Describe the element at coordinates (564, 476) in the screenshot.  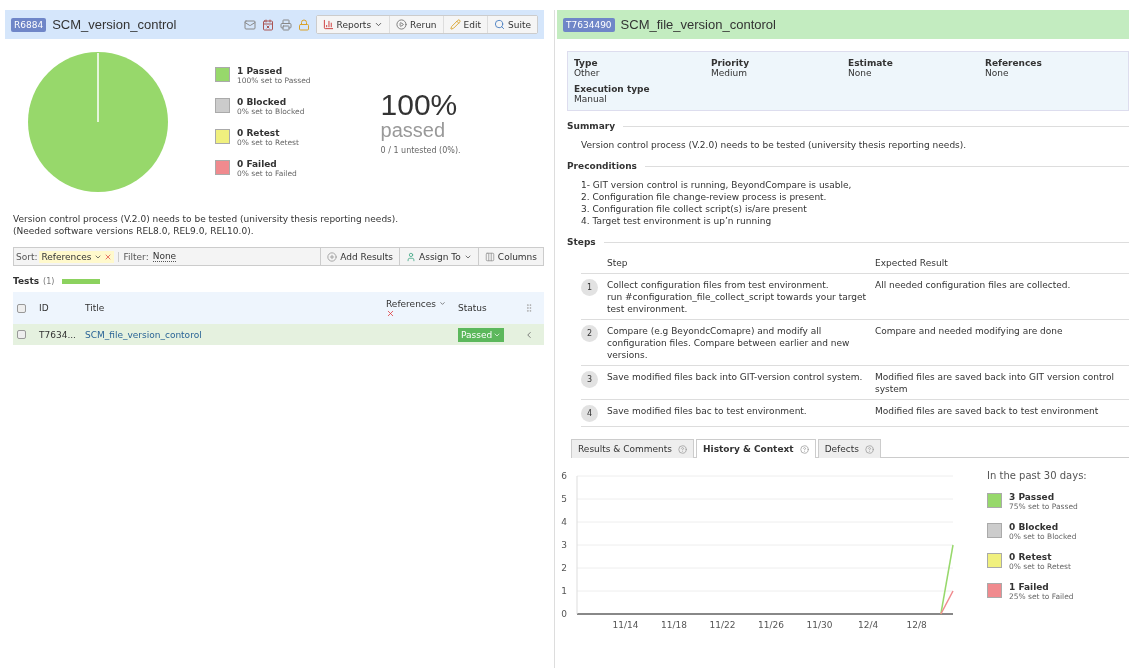
I see `y-tick-label: 6` at that location.